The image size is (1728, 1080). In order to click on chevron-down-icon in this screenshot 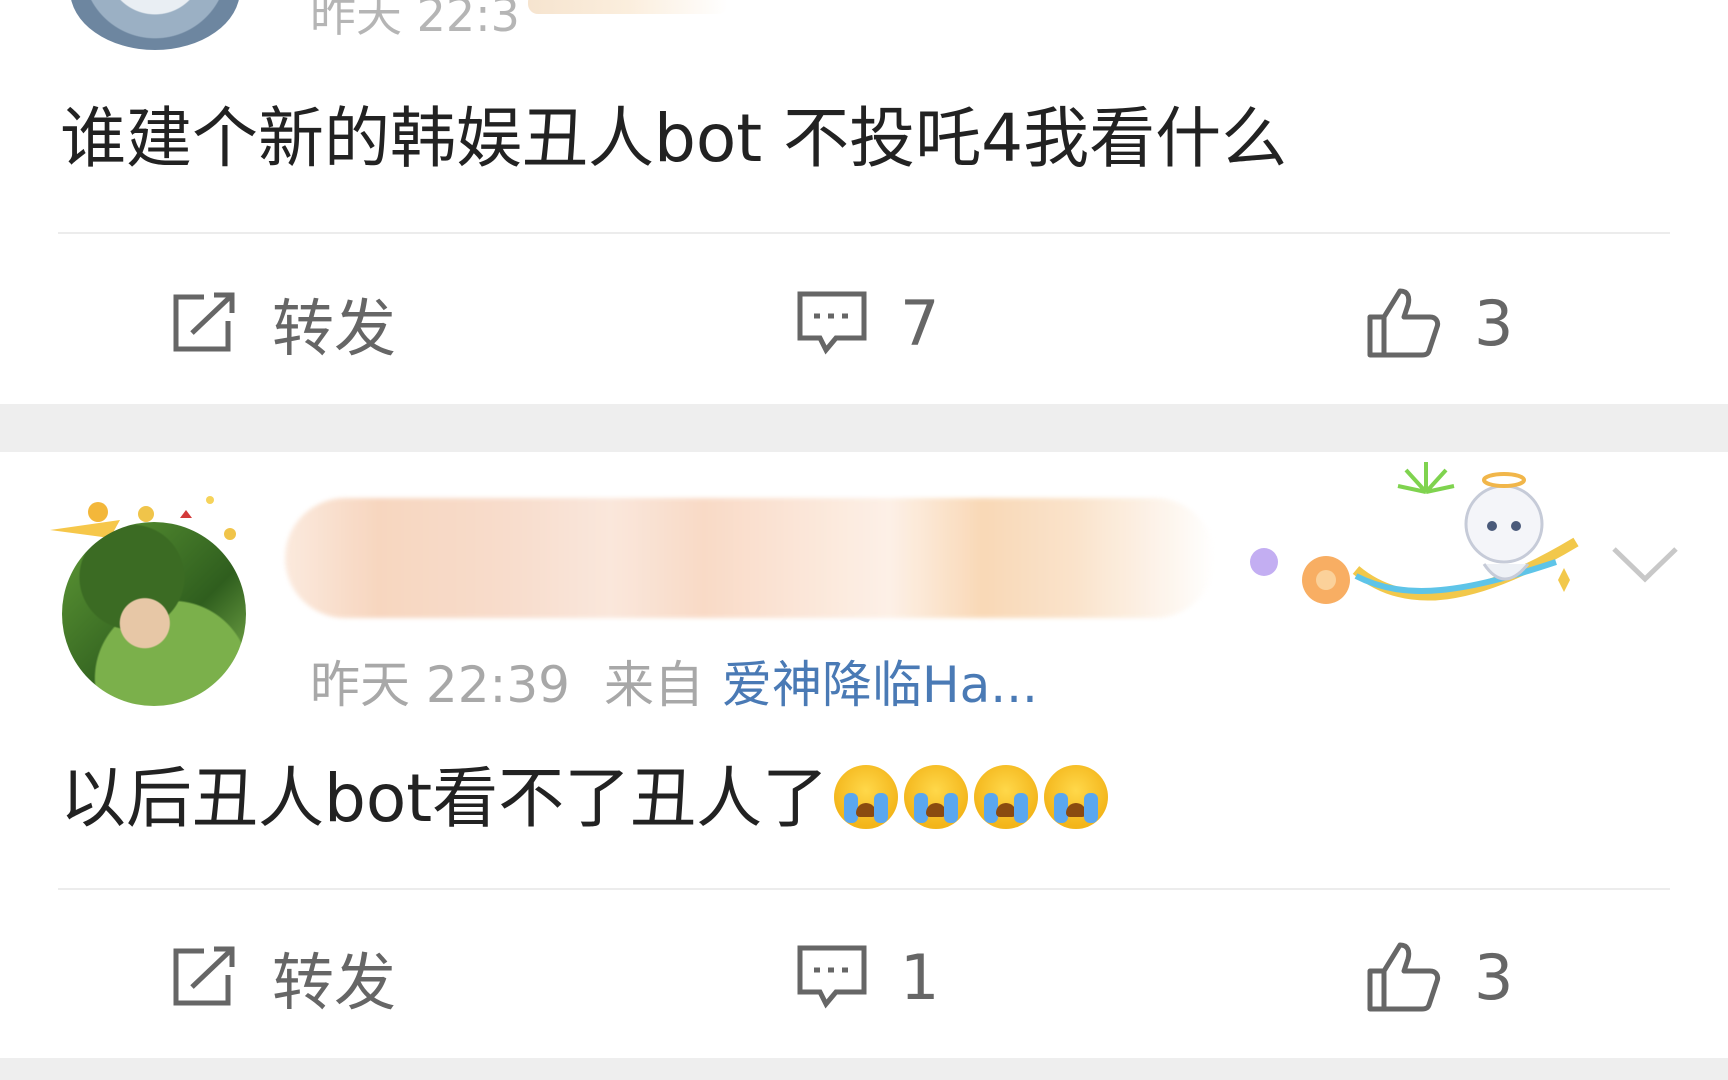, I will do `click(1645, 565)`.